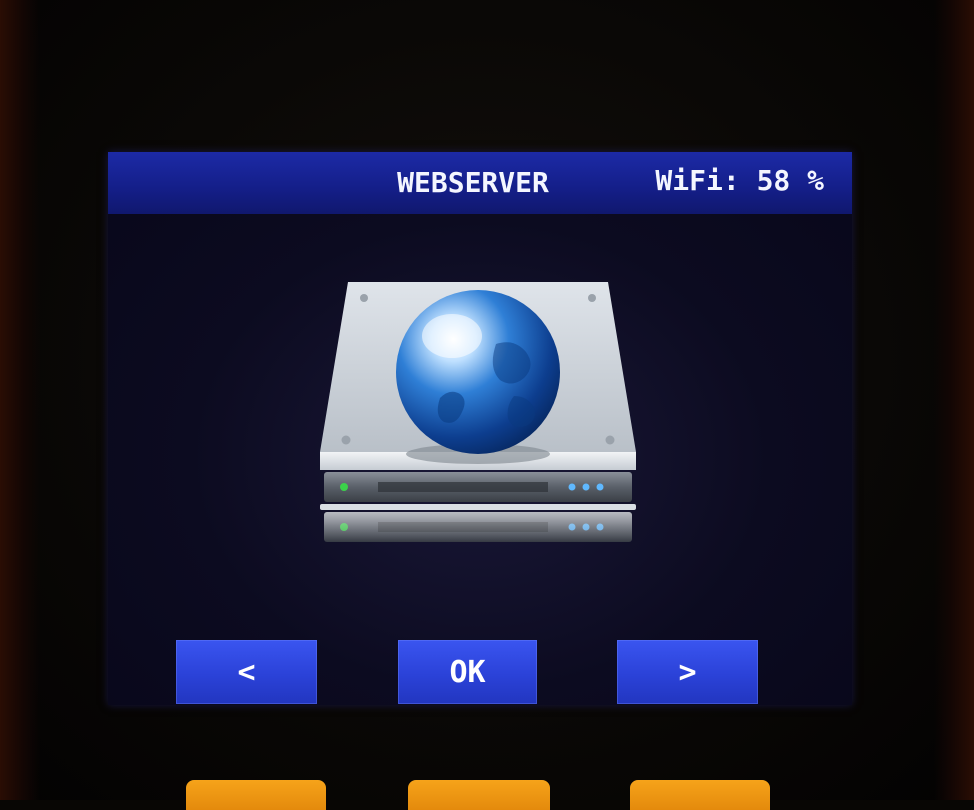  I want to click on title-bar: WEBSERVER WiFi: 58 %, so click(480, 183).